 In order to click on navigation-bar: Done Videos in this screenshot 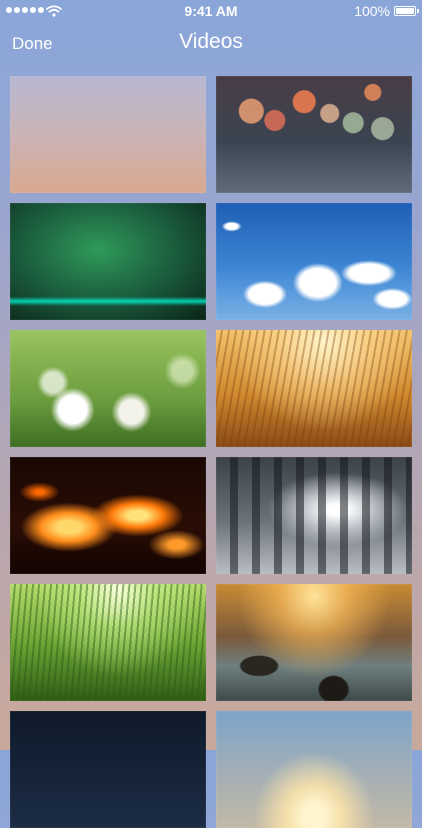, I will do `click(211, 44)`.